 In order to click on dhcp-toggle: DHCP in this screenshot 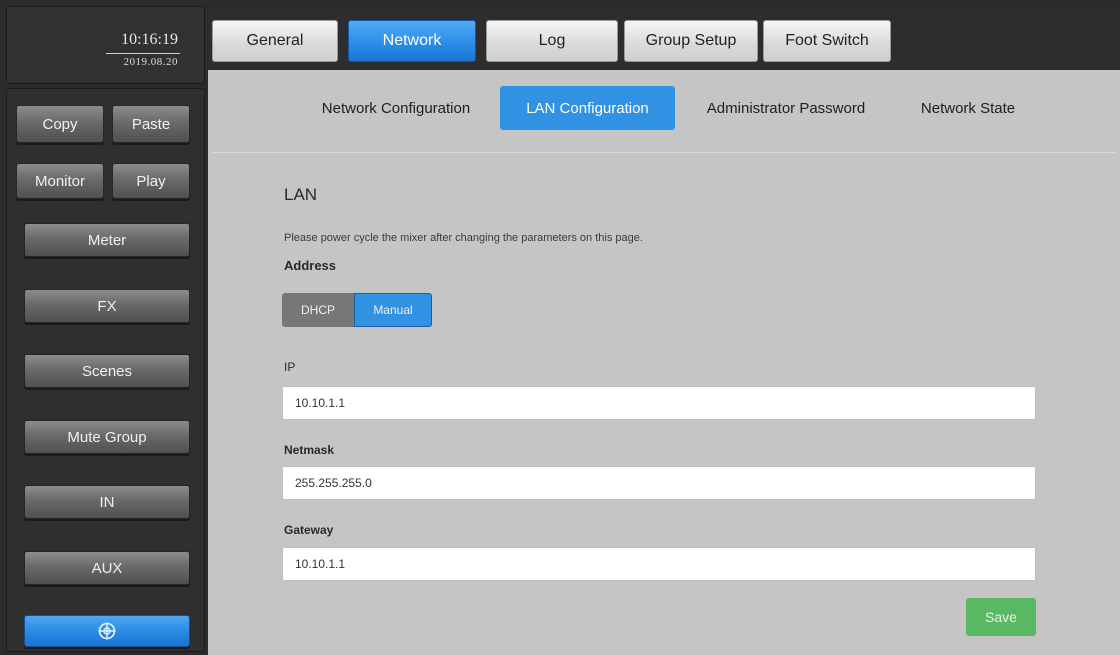, I will do `click(318, 310)`.